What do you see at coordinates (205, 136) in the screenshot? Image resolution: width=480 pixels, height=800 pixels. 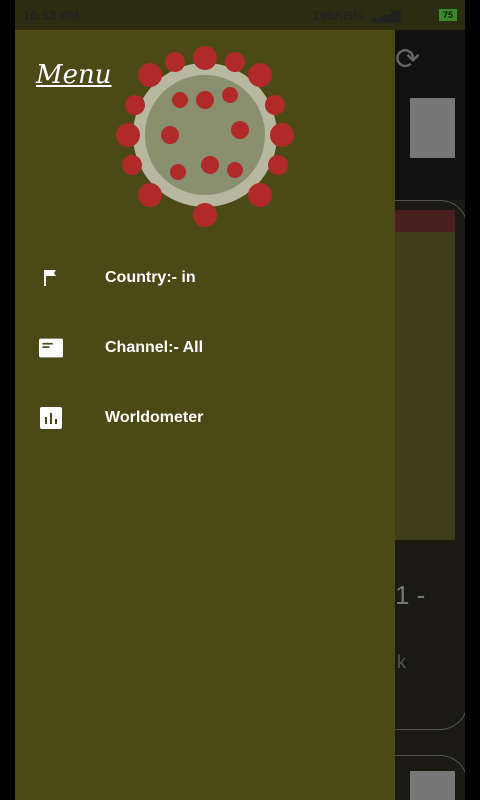 I see `coronavirus-image` at bounding box center [205, 136].